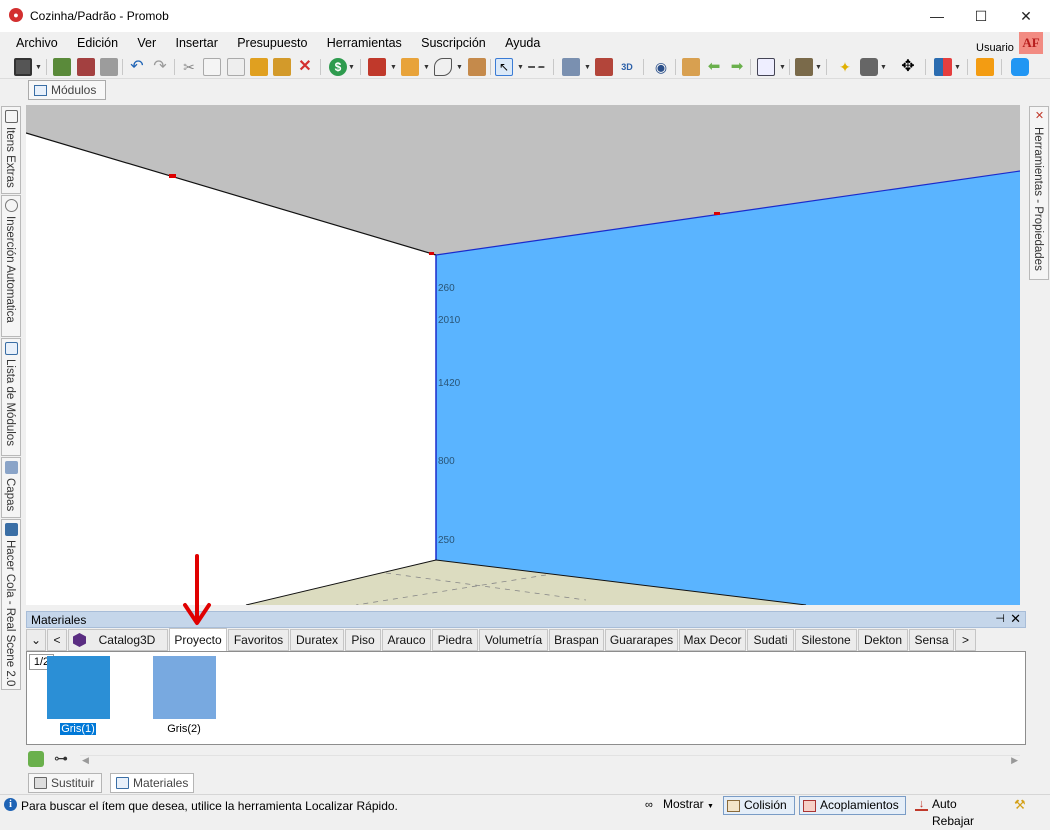 The height and width of the screenshot is (830, 1050). I want to click on dock-tab-hacer-cola: Hacer Cola - Real Scene 2.0, so click(11, 604).